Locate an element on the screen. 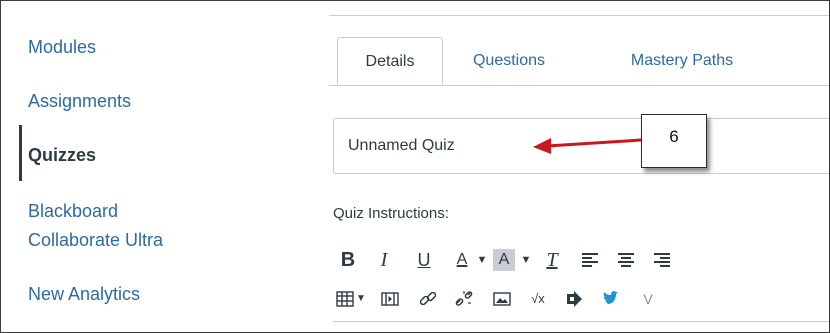  annotation-callout: 6 is located at coordinates (674, 141).